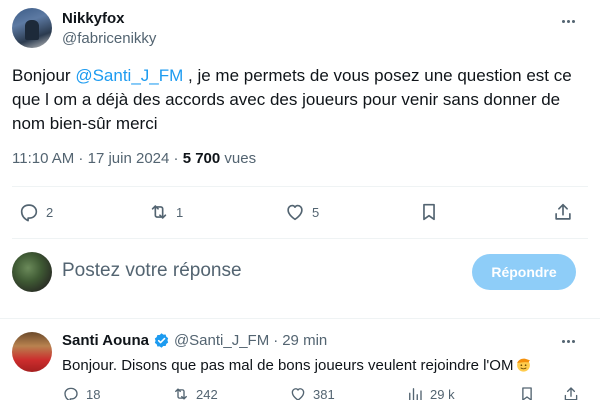 The height and width of the screenshot is (400, 600). Describe the element at coordinates (316, 212) in the screenshot. I see `like-count: 5` at that location.